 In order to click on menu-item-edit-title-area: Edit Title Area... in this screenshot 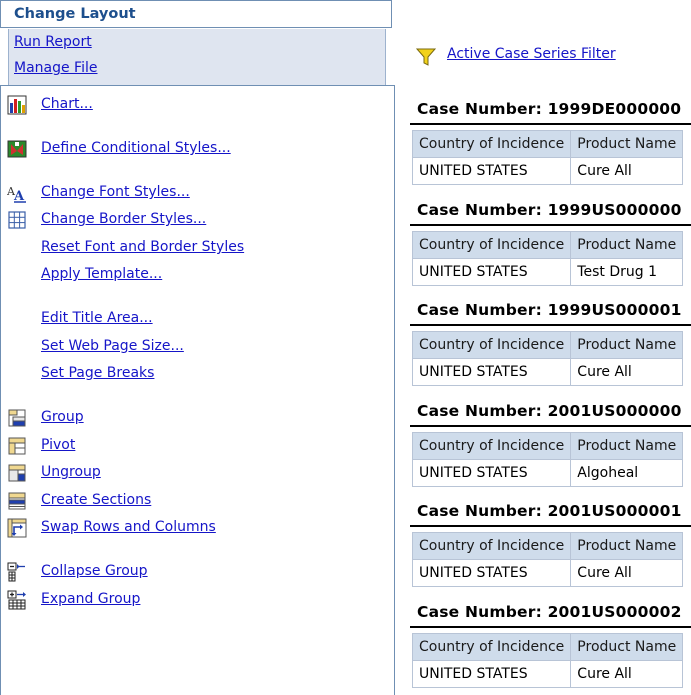, I will do `click(196, 319)`.